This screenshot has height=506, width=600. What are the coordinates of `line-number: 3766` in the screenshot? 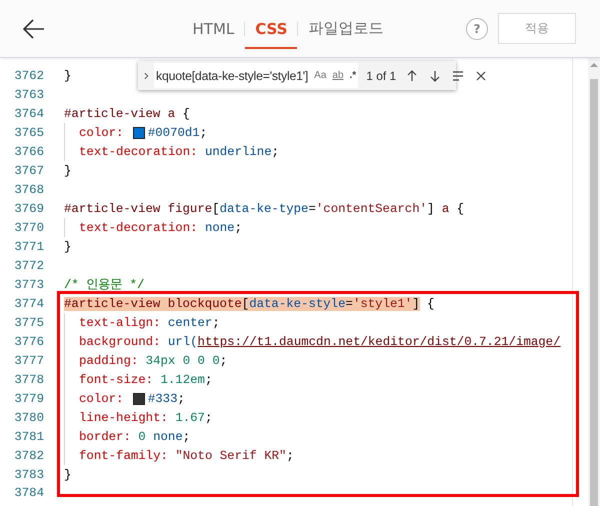 It's located at (28, 151).